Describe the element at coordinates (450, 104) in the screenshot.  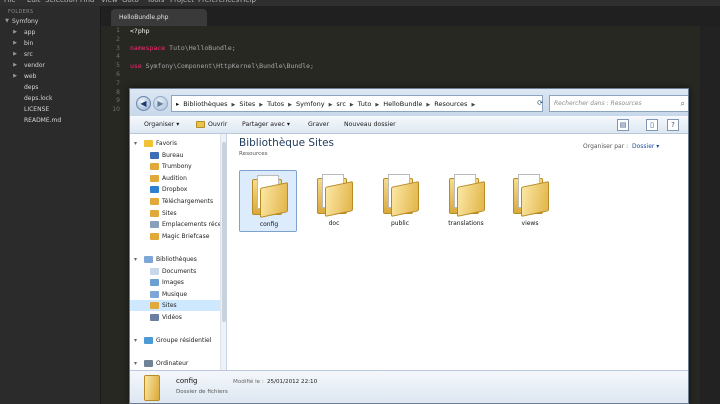
I see `breadcrumb-resources: Resources` at that location.